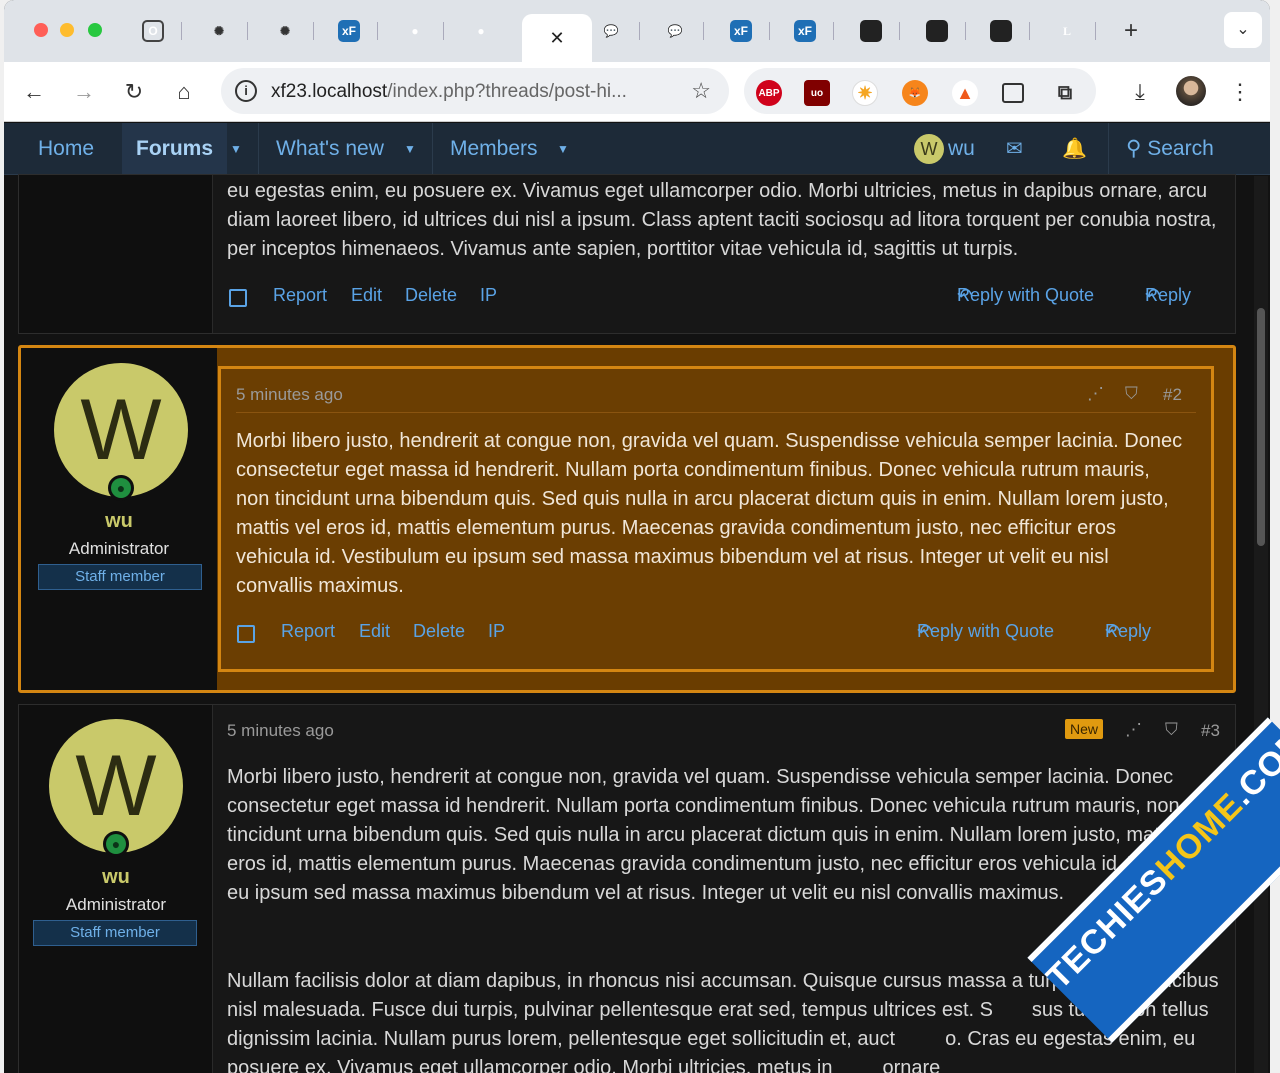 Image resolution: width=1280 pixels, height=1073 pixels. I want to click on bell-icon: 🔔, so click(1074, 149).